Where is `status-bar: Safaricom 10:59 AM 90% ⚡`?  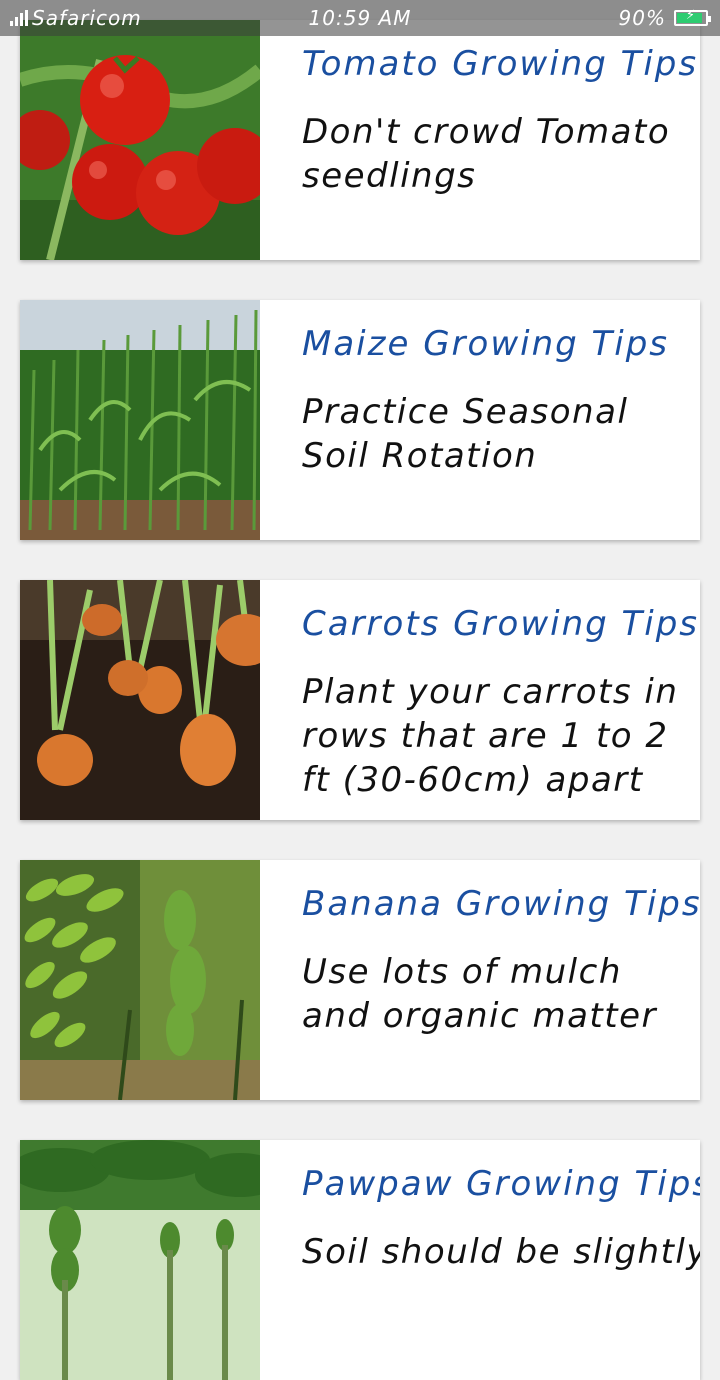 status-bar: Safaricom 10:59 AM 90% ⚡ is located at coordinates (360, 18).